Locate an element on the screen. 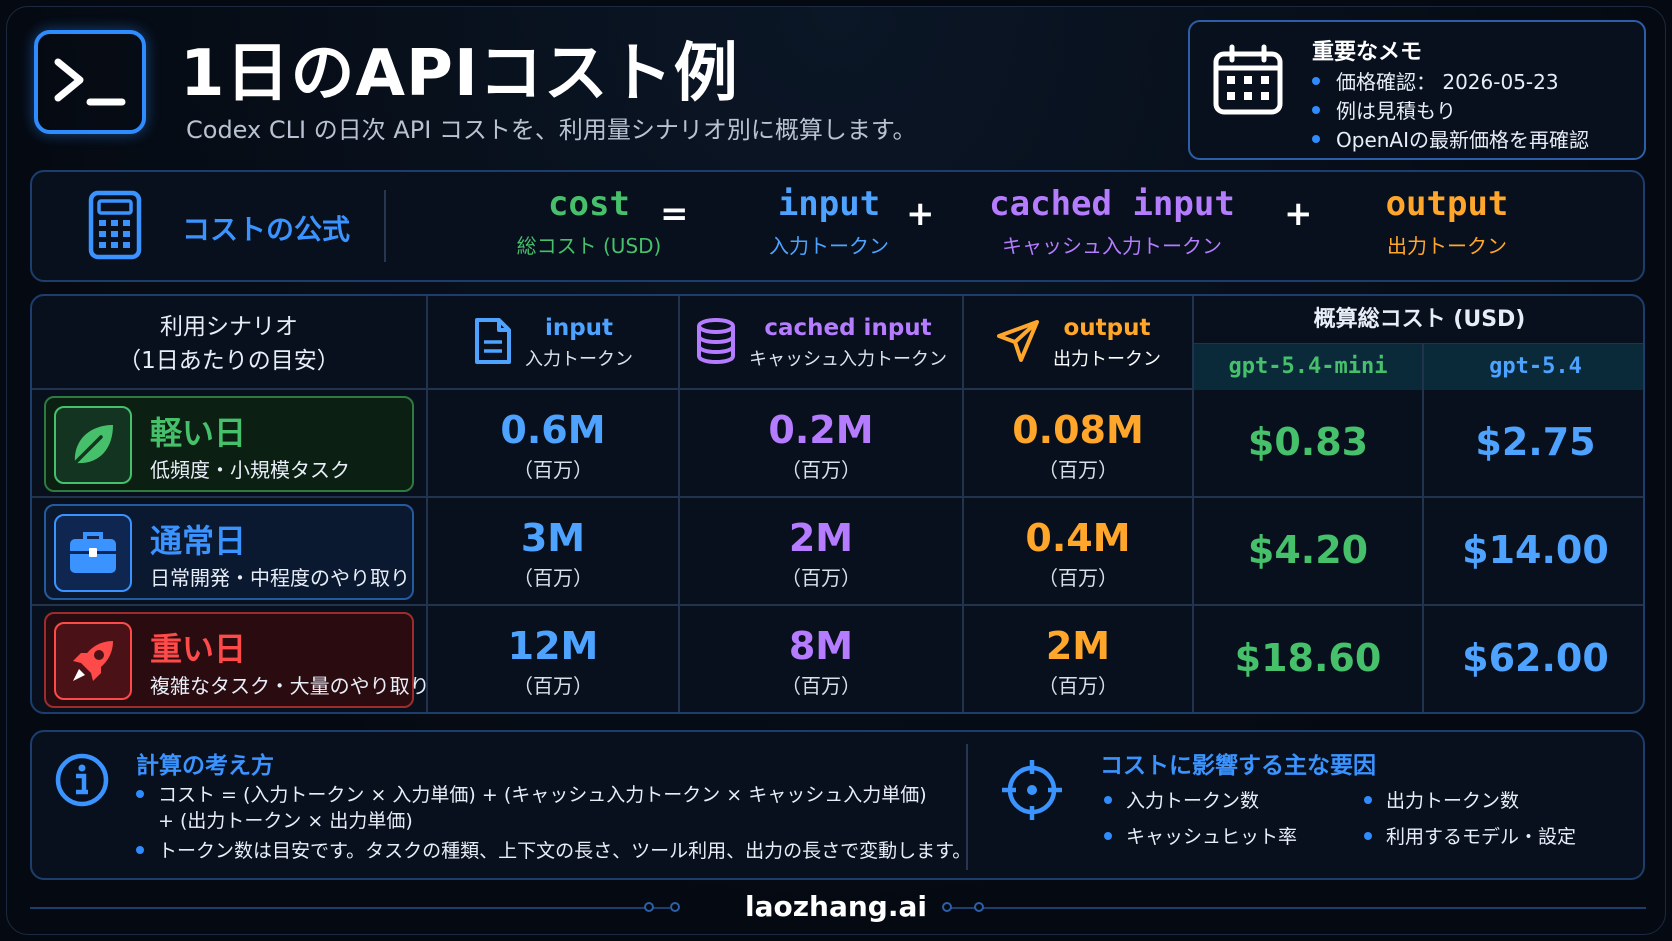 The width and height of the screenshot is (1672, 941). send-arrow-icon is located at coordinates (1018, 343).